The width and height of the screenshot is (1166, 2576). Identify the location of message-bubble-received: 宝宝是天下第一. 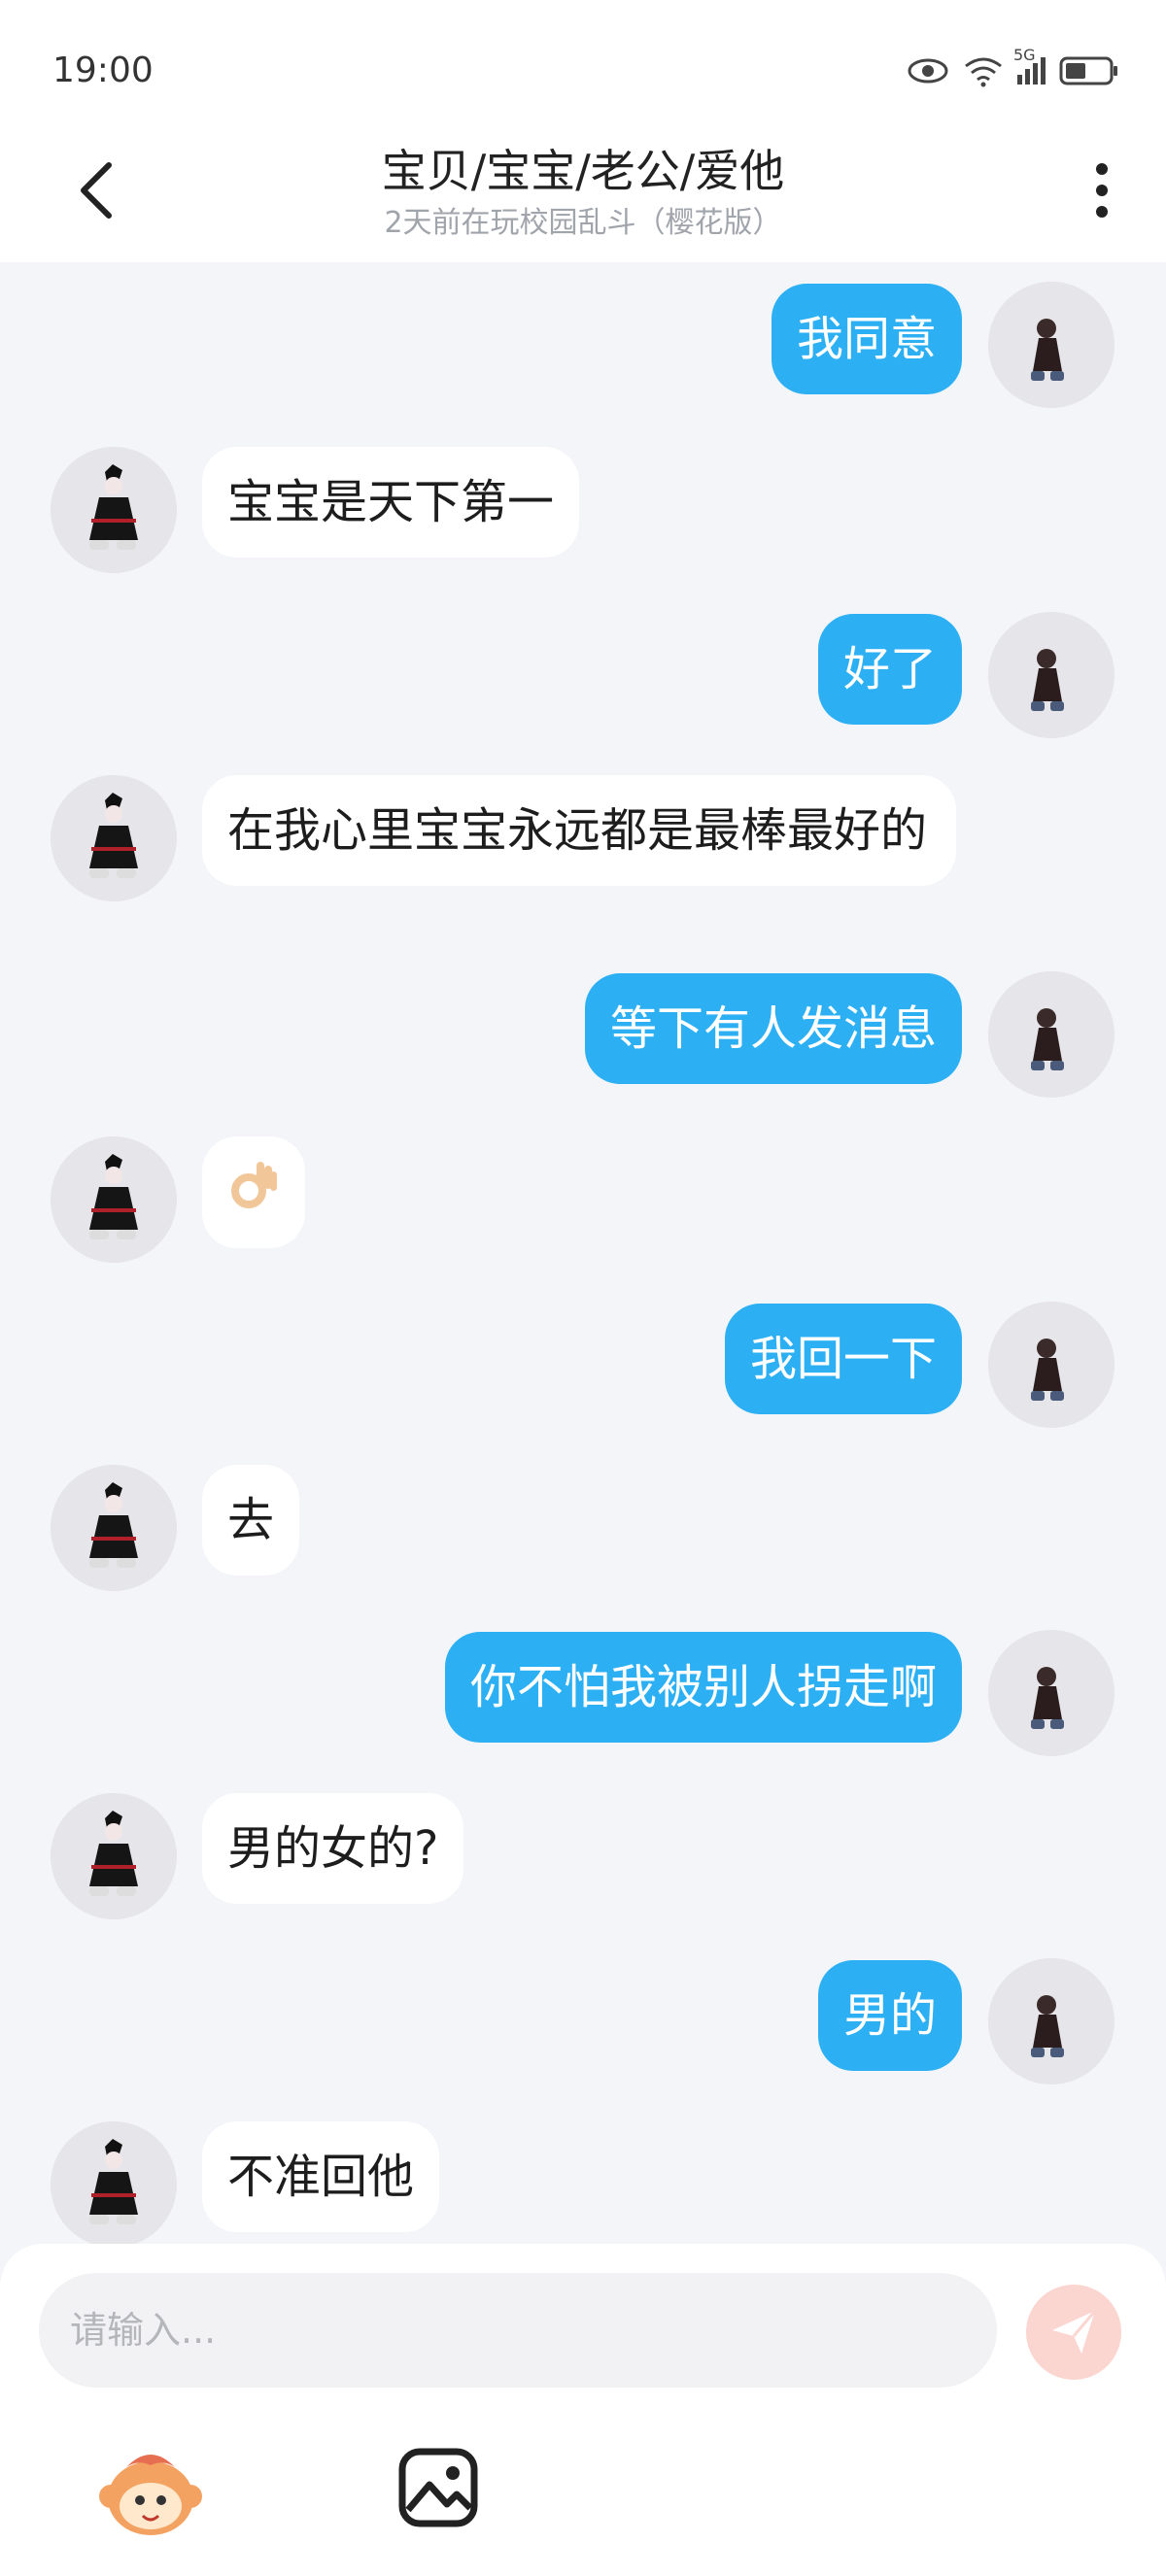
(391, 502).